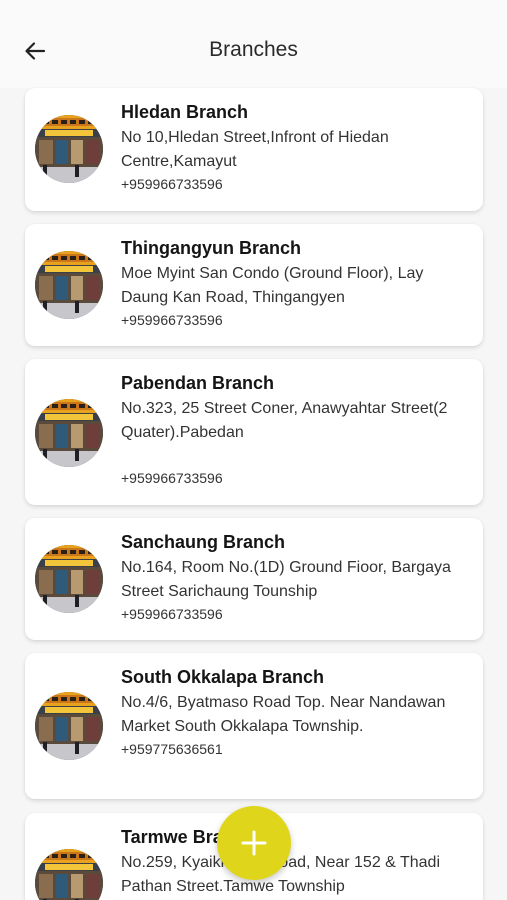 Image resolution: width=507 pixels, height=900 pixels. What do you see at coordinates (188, 837) in the screenshot?
I see `branch-name: Tarmwe Branch` at bounding box center [188, 837].